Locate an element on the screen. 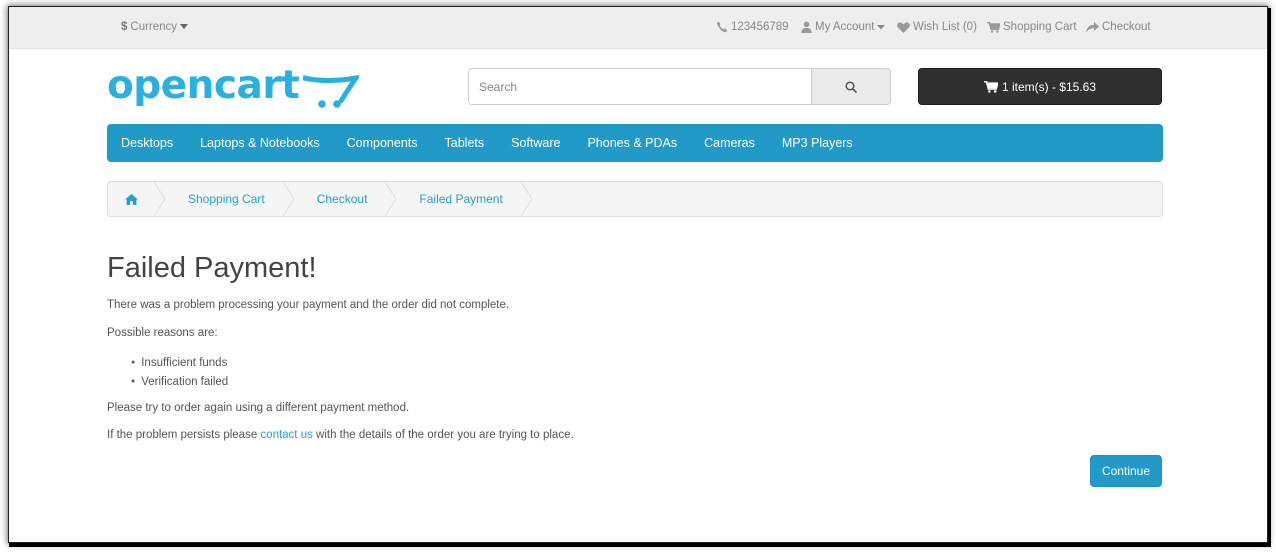 This screenshot has width=1276, height=555. search-button is located at coordinates (850, 86).